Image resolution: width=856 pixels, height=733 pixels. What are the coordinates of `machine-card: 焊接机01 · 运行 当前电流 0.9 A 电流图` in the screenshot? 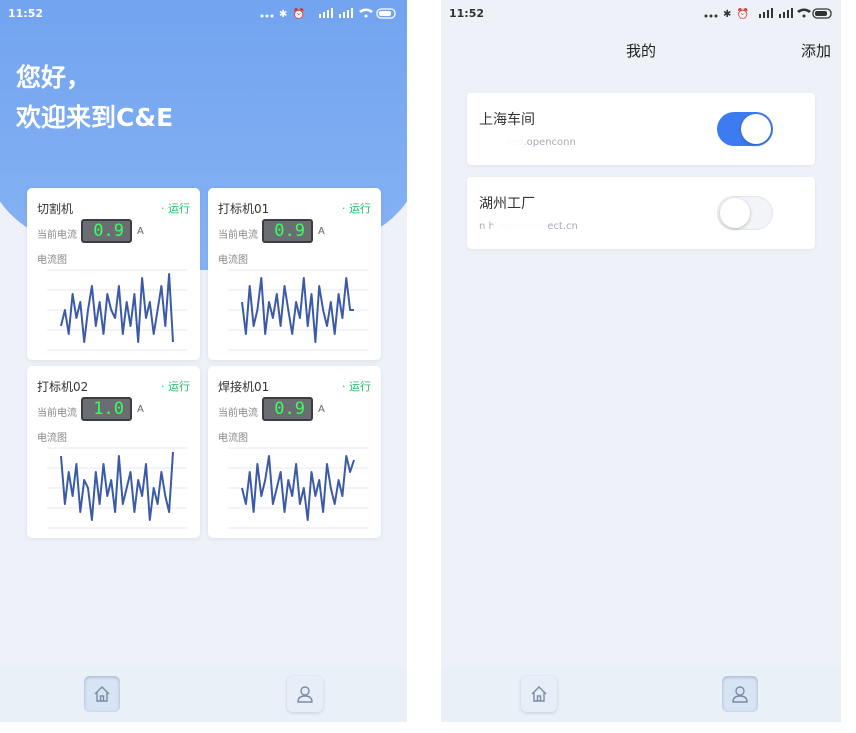 It's located at (294, 452).